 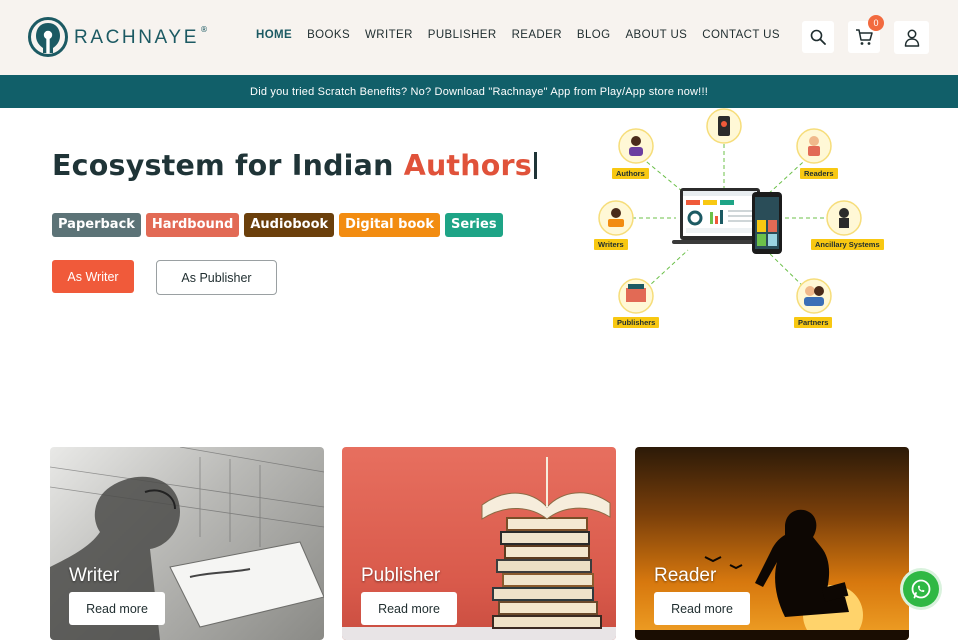 I want to click on reader-card-title: Reader, so click(x=685, y=575).